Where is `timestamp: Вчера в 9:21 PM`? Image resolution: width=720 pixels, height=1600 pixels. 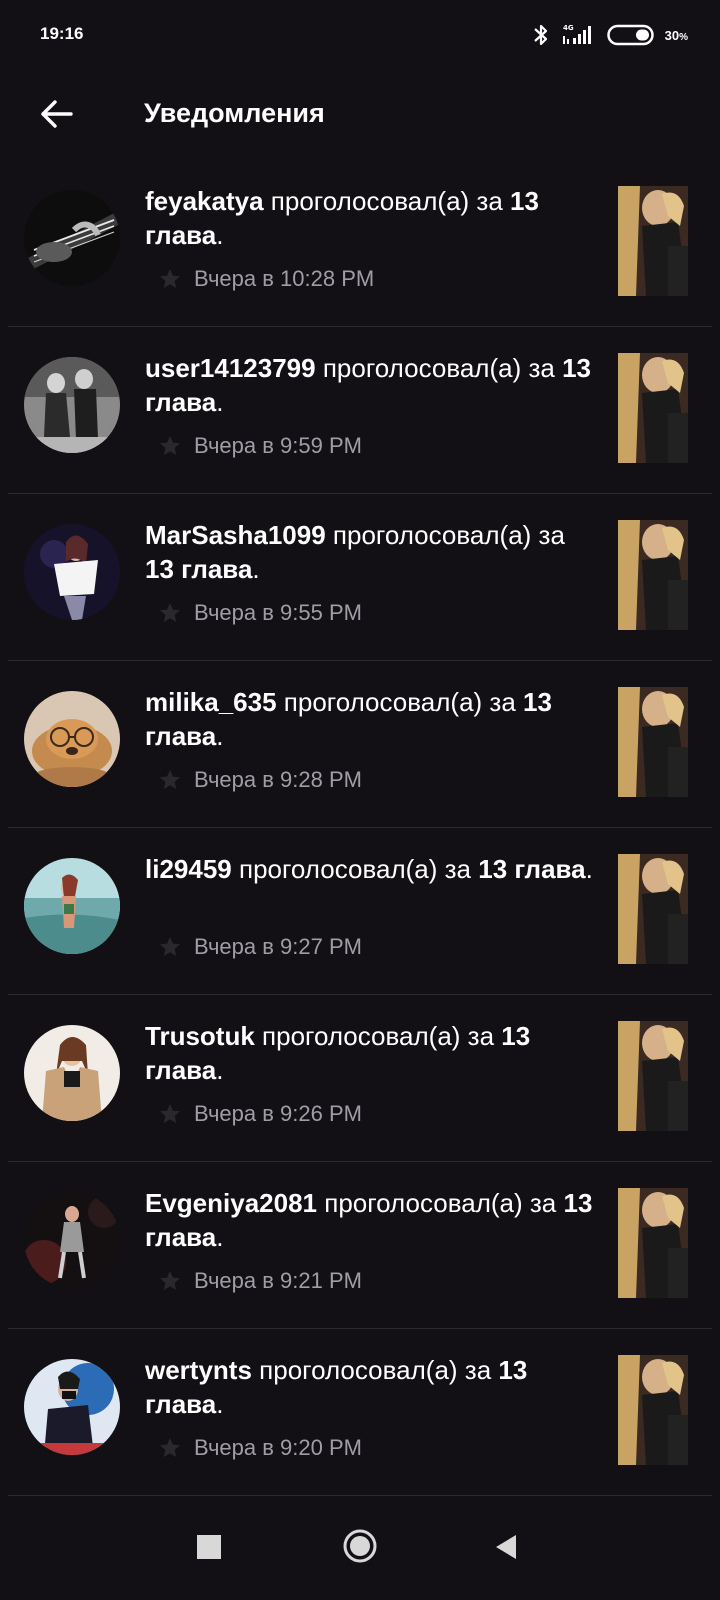
timestamp: Вчера в 9:21 PM is located at coordinates (278, 1280).